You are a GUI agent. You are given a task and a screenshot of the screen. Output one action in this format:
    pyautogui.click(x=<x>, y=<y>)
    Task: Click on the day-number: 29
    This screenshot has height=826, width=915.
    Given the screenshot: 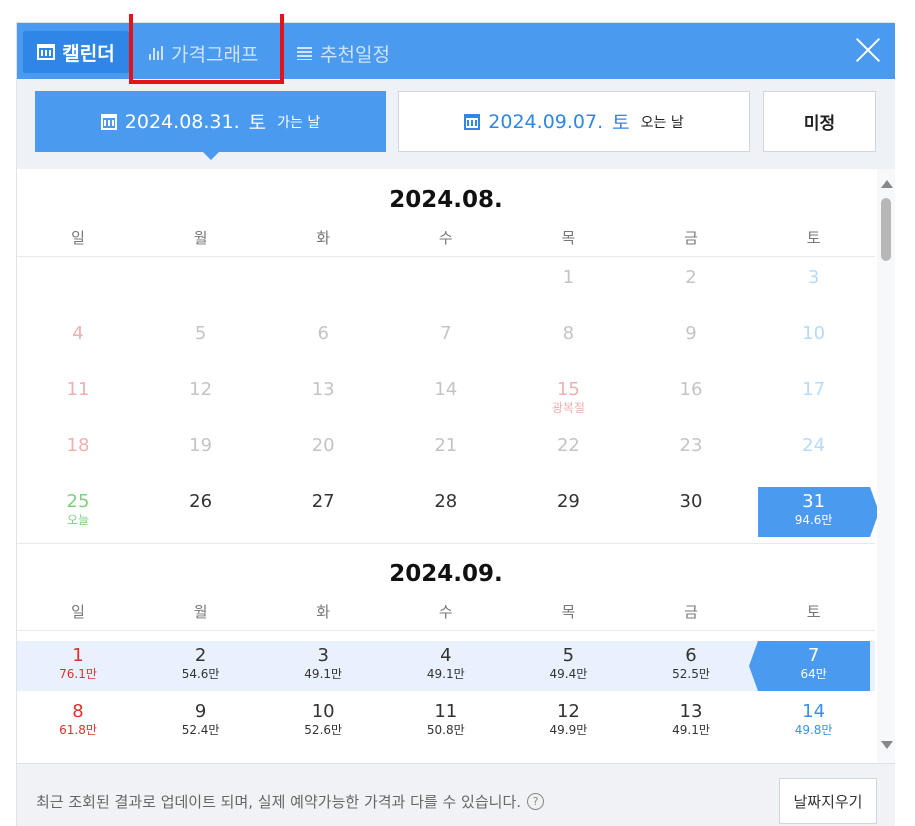 What is the action you would take?
    pyautogui.click(x=568, y=501)
    